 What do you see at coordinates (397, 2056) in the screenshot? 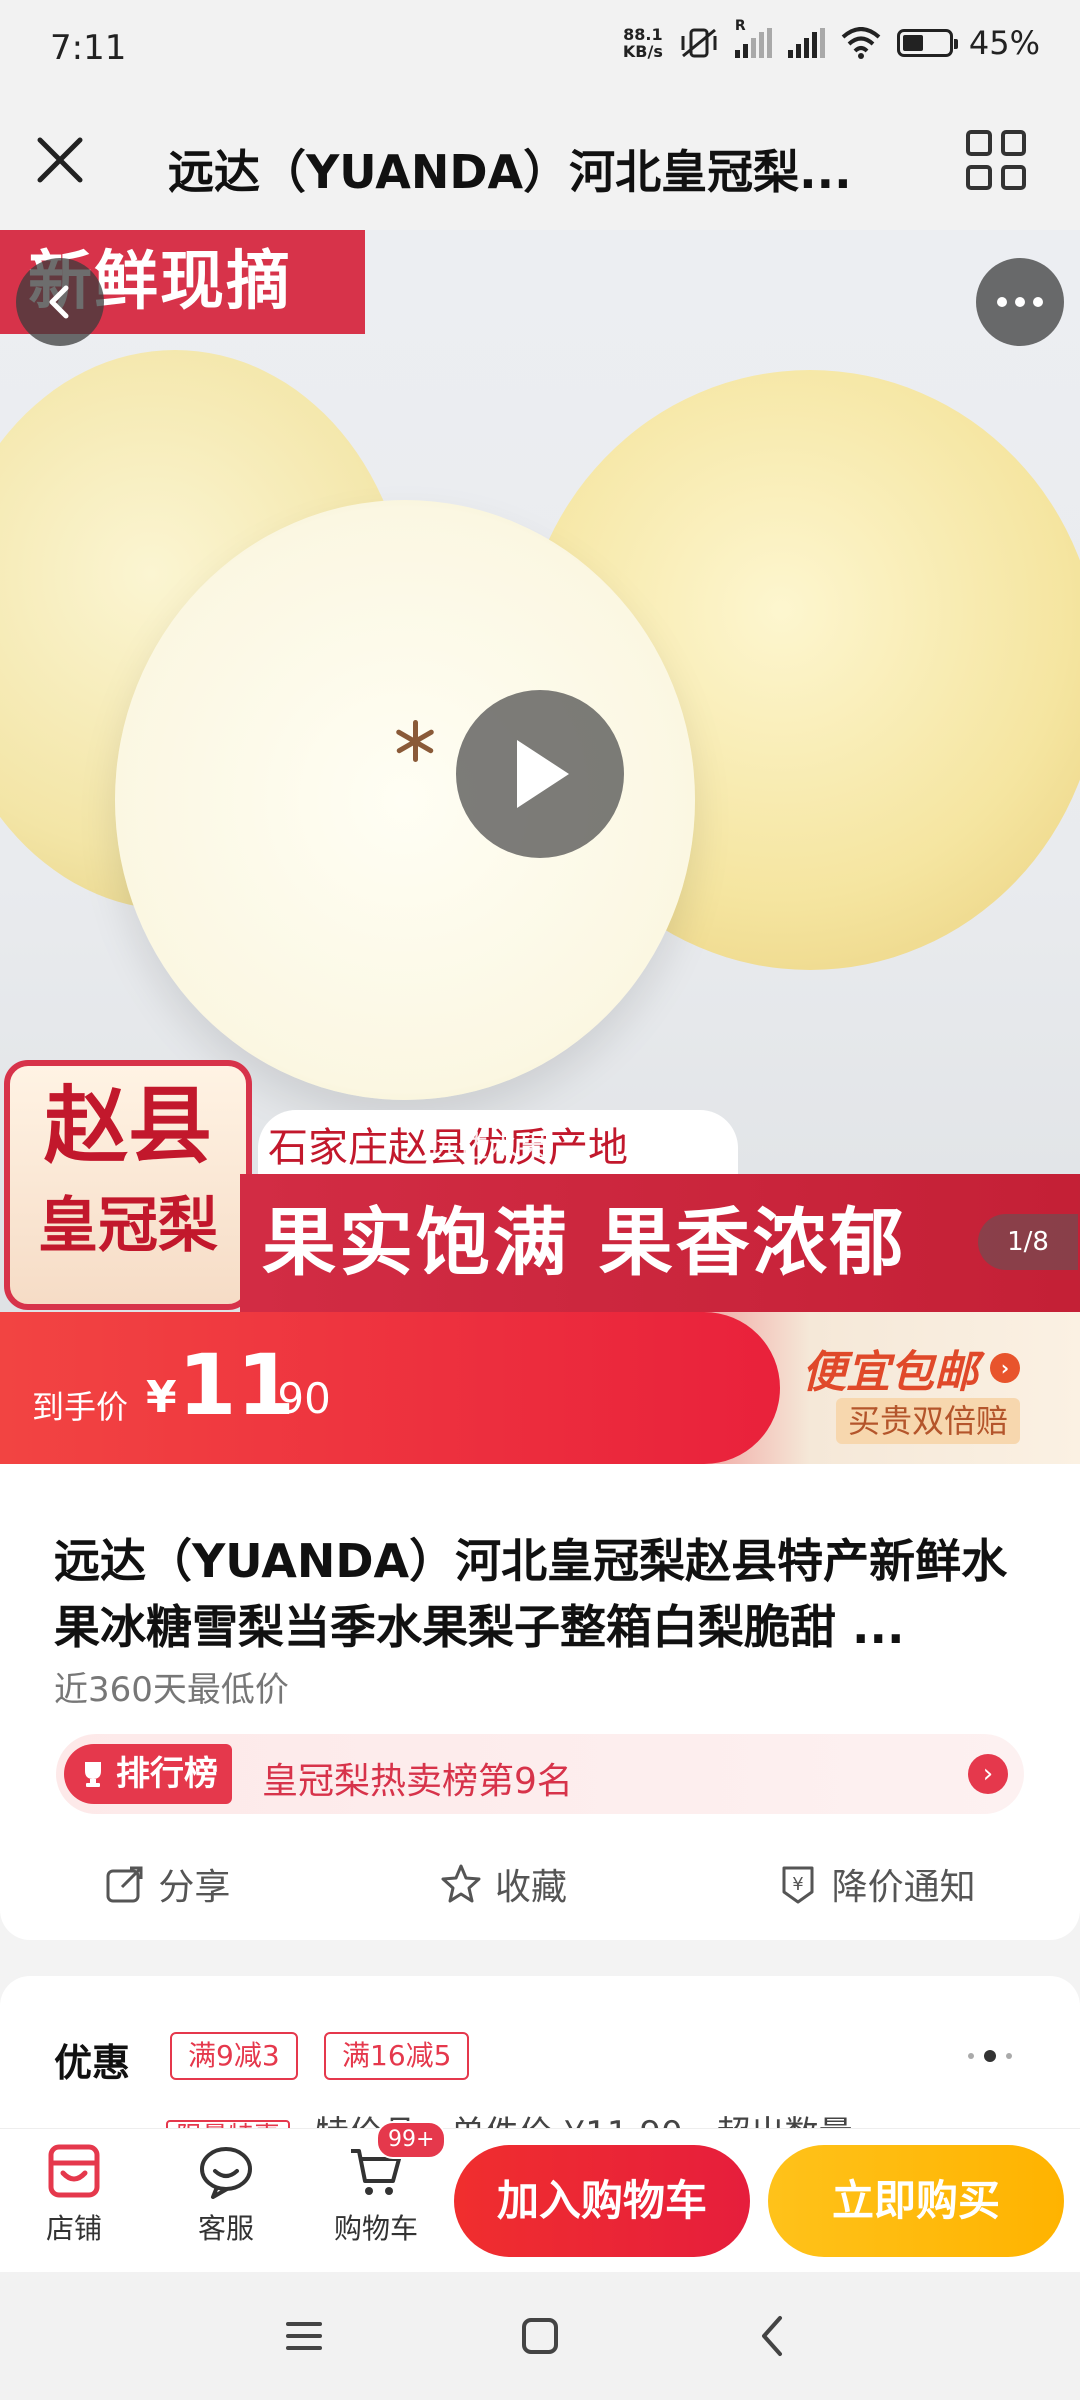
I see `coupon-tag-2: 满16减5` at bounding box center [397, 2056].